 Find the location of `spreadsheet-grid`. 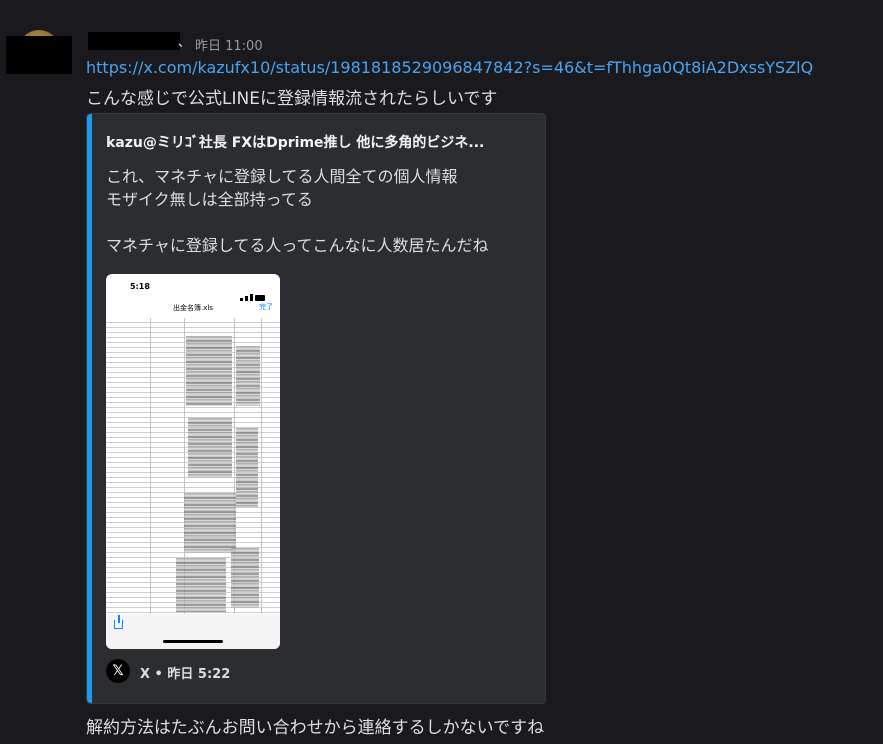

spreadsheet-grid is located at coordinates (193, 466).